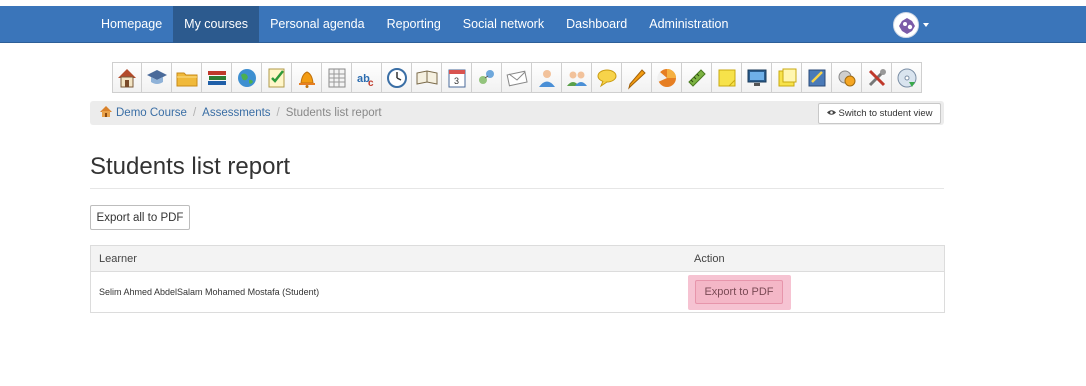  I want to click on sticky-note-icon, so click(727, 77).